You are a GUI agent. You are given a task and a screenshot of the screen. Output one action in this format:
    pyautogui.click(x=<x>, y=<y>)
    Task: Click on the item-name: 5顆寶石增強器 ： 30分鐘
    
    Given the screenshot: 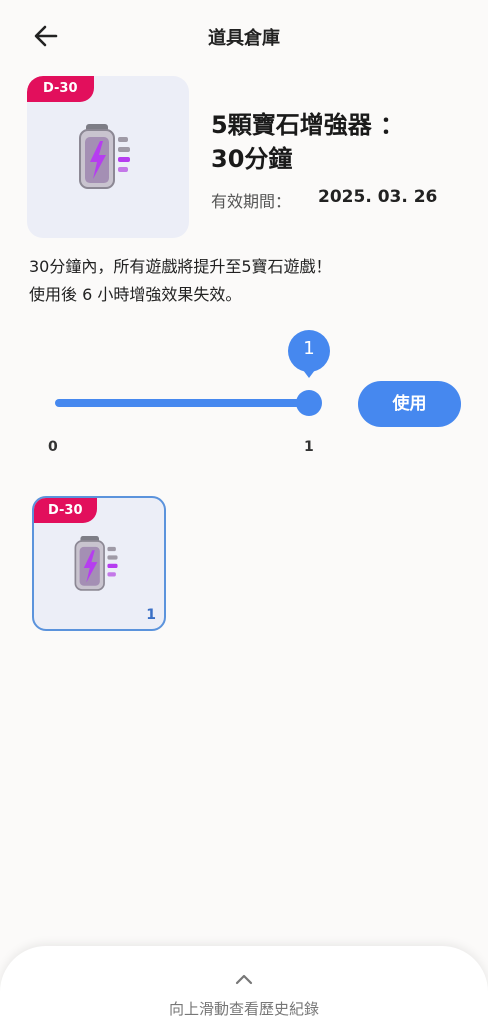 What is the action you would take?
    pyautogui.click(x=341, y=142)
    